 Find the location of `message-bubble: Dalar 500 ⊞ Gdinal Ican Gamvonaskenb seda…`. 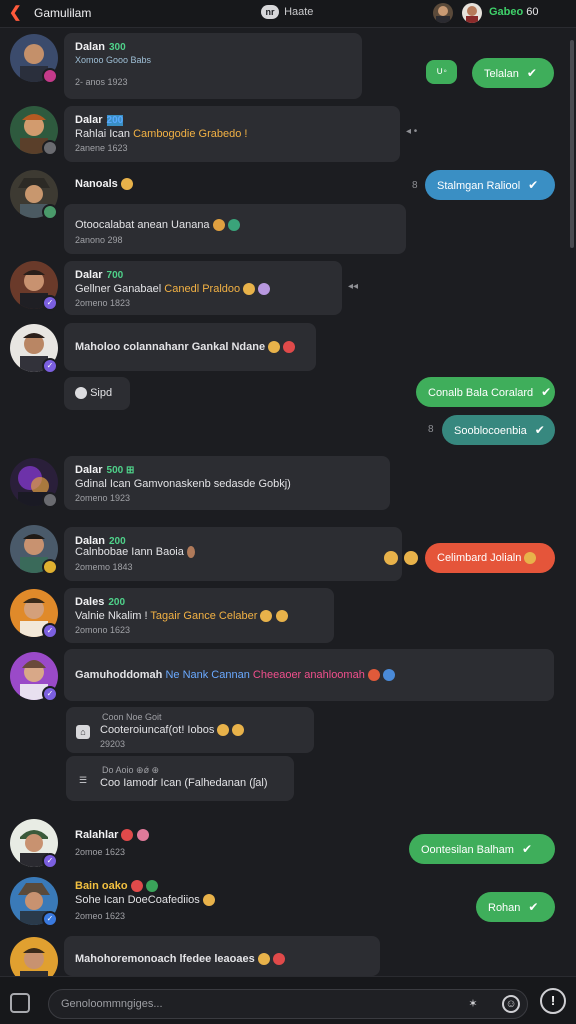

message-bubble: Dalar 500 ⊞ Gdinal Ican Gamvonaskenb seda… is located at coordinates (227, 483).